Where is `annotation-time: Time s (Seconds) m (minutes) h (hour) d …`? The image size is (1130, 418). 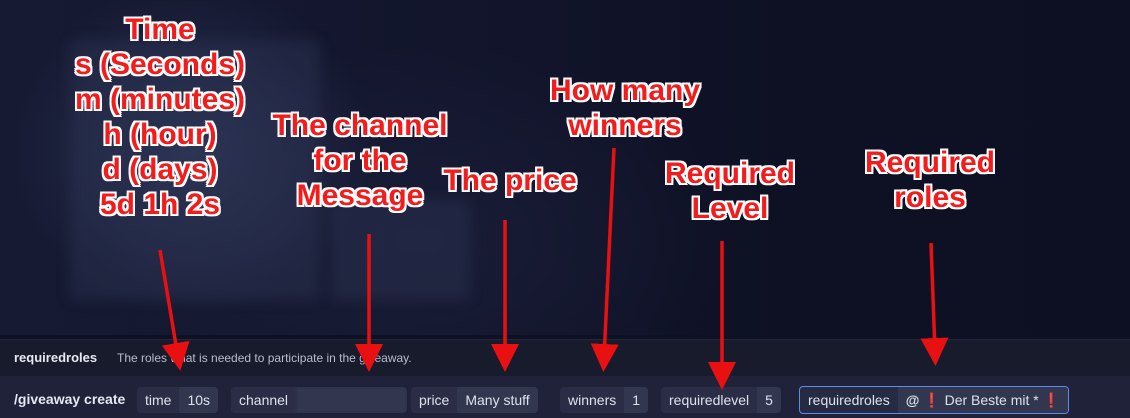 annotation-time: Time s (Seconds) m (minutes) h (hour) d … is located at coordinates (160, 117).